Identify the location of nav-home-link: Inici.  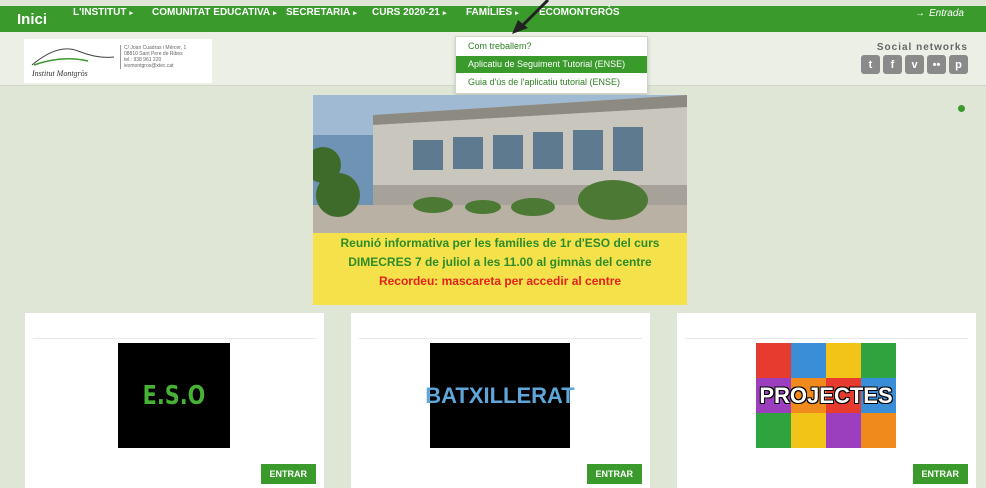
(31, 19).